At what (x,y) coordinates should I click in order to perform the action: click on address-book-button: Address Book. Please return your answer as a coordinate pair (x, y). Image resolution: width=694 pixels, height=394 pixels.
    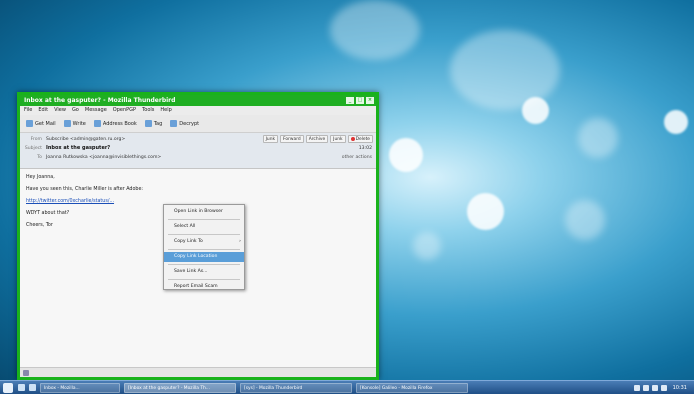
    Looking at the image, I should click on (115, 123).